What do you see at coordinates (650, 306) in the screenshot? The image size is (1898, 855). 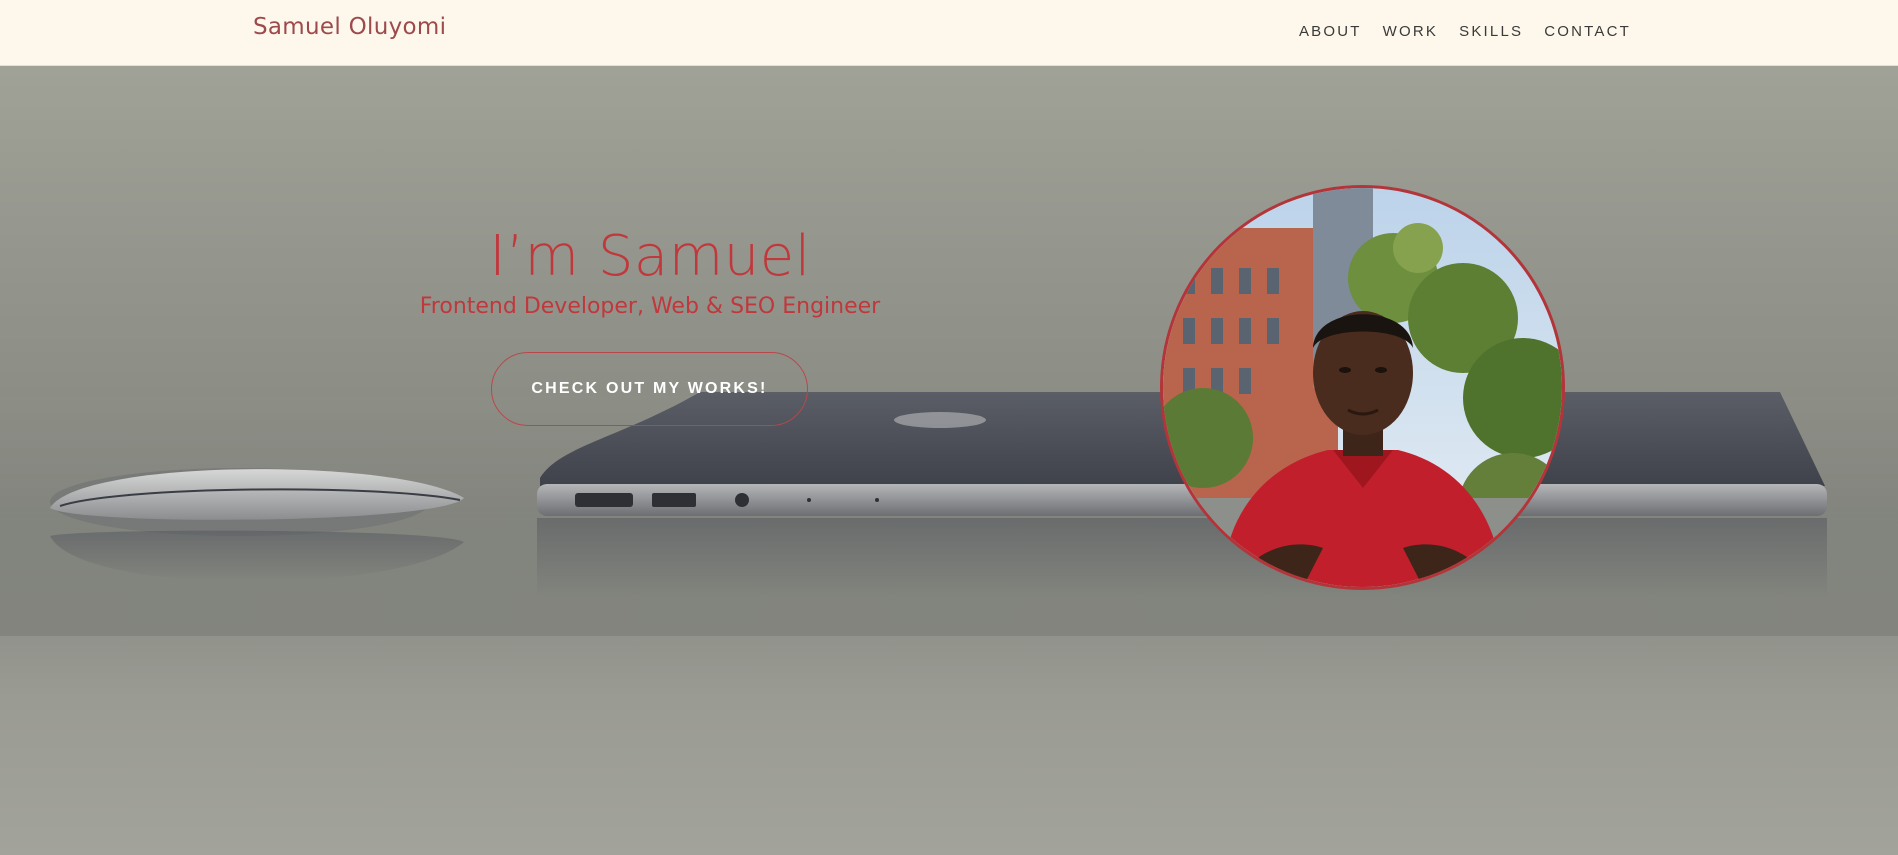 I see `hero-subtitle: Frontend Developer, Web & SEO Engineer` at bounding box center [650, 306].